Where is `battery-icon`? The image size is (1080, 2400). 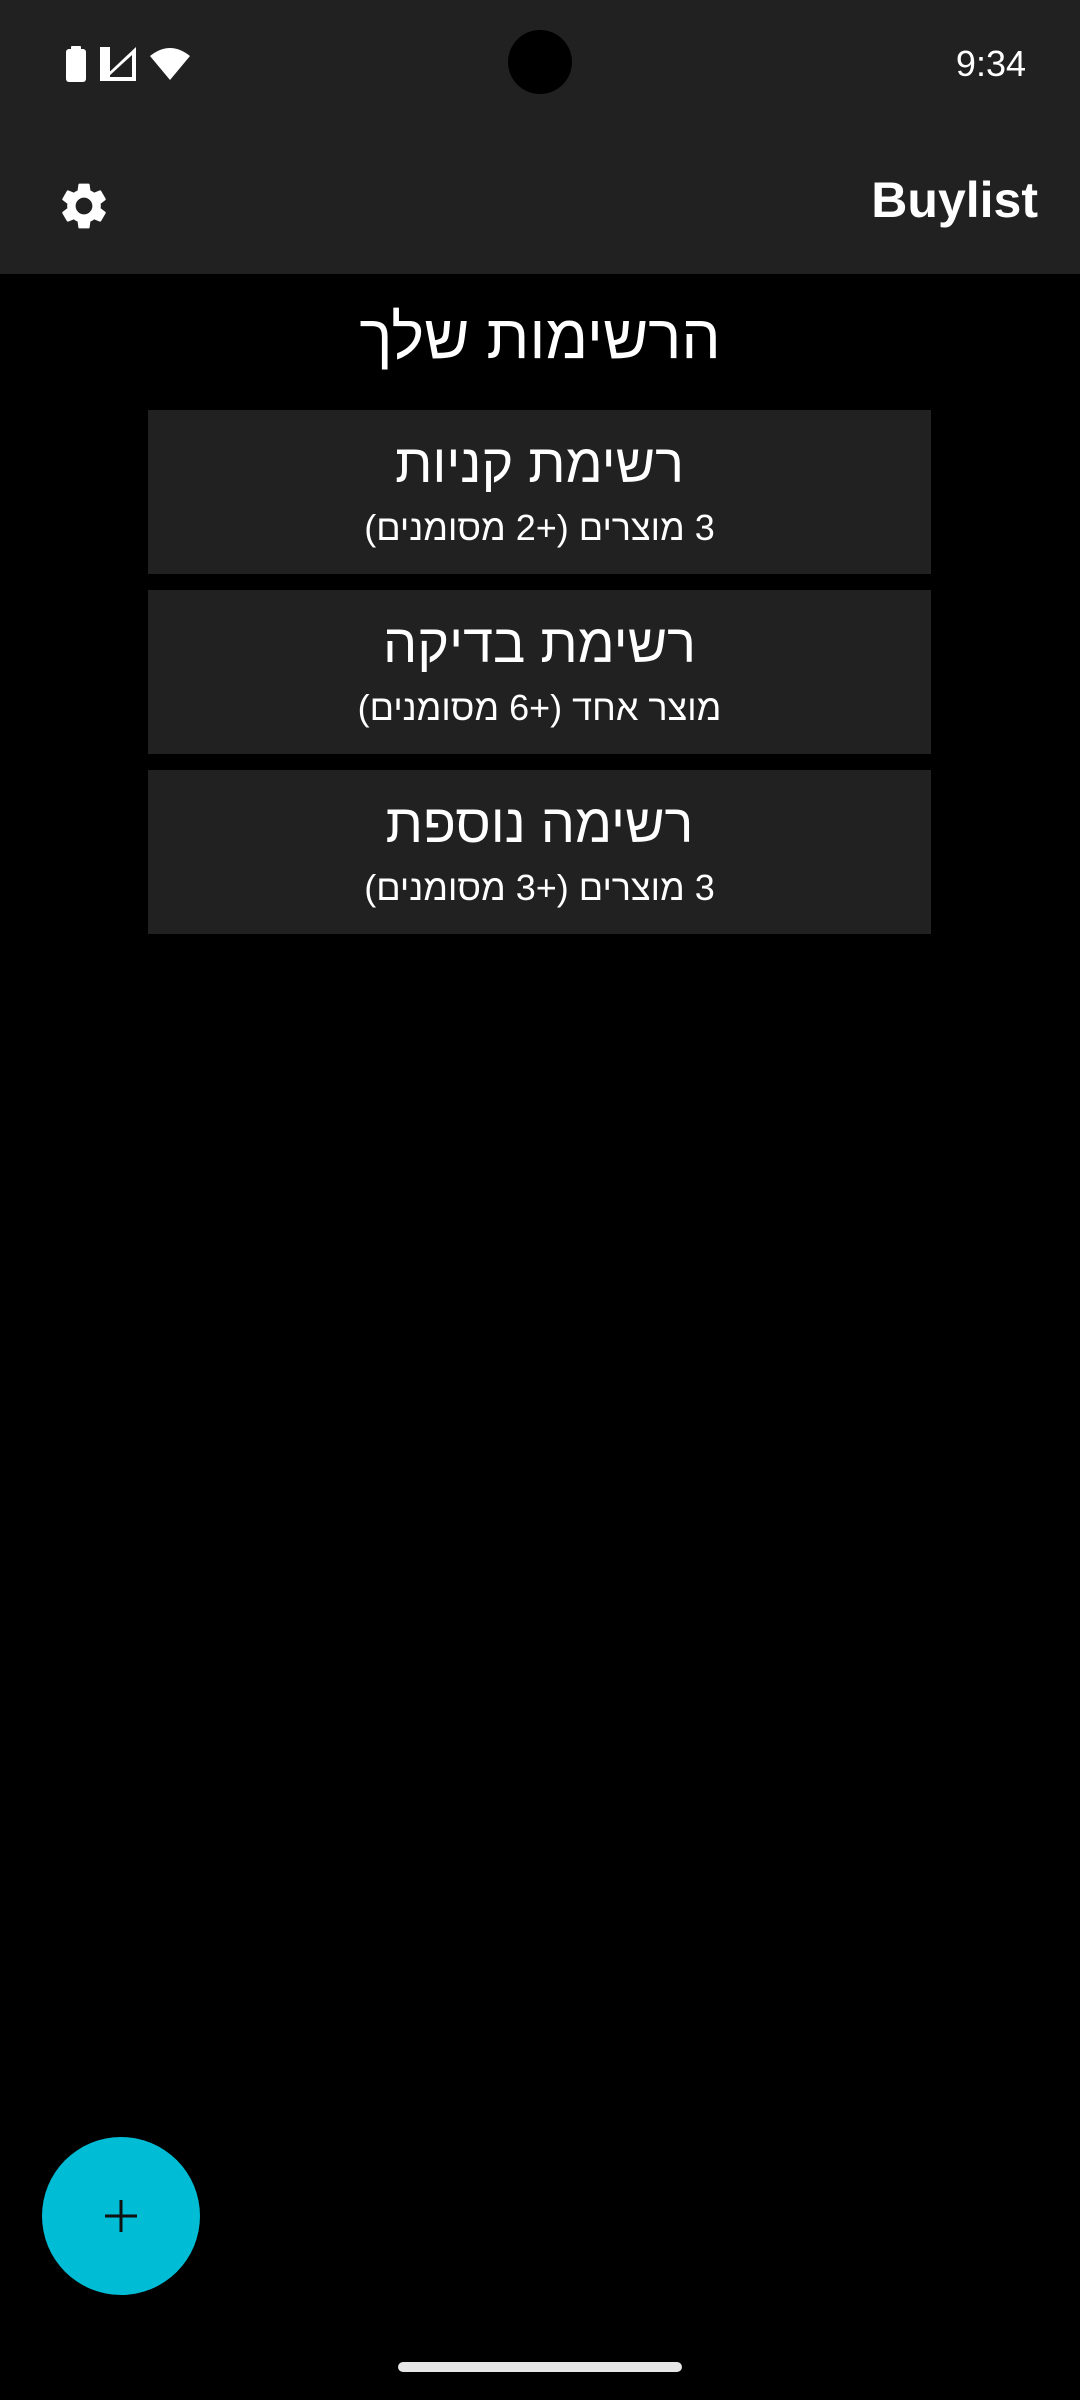
battery-icon is located at coordinates (76, 64).